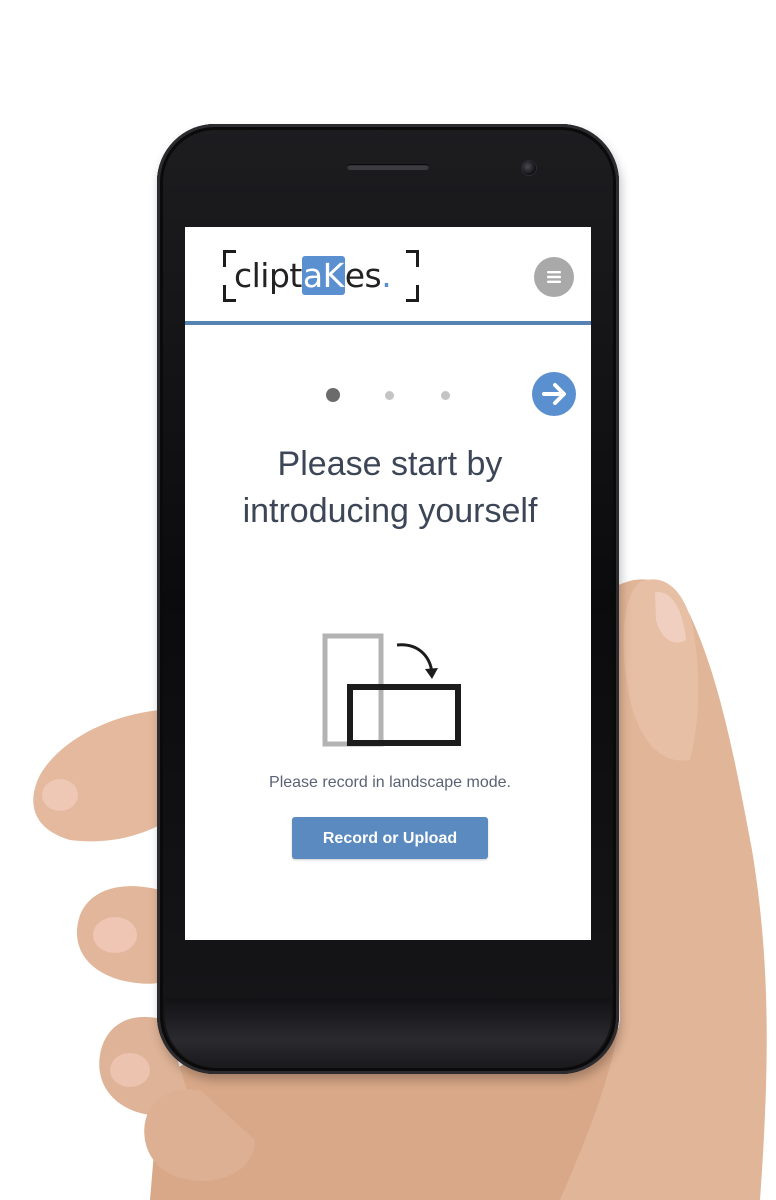 The image size is (776, 1200). Describe the element at coordinates (390, 487) in the screenshot. I see `page-title: Please start by introducing yourself` at that location.